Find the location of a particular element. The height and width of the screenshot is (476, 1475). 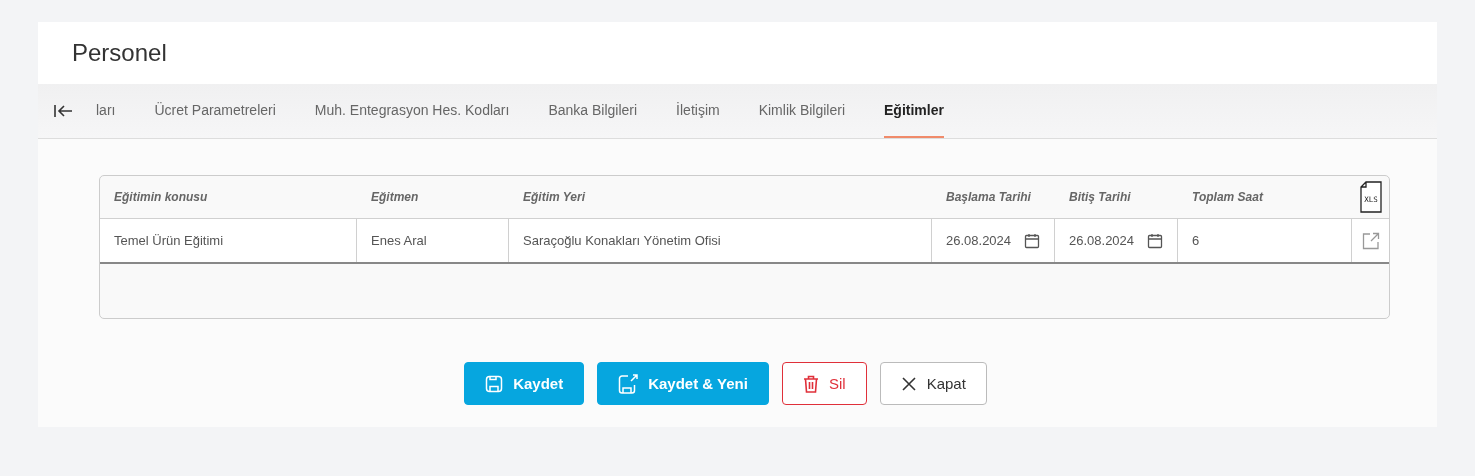

tab: ları is located at coordinates (106, 111).